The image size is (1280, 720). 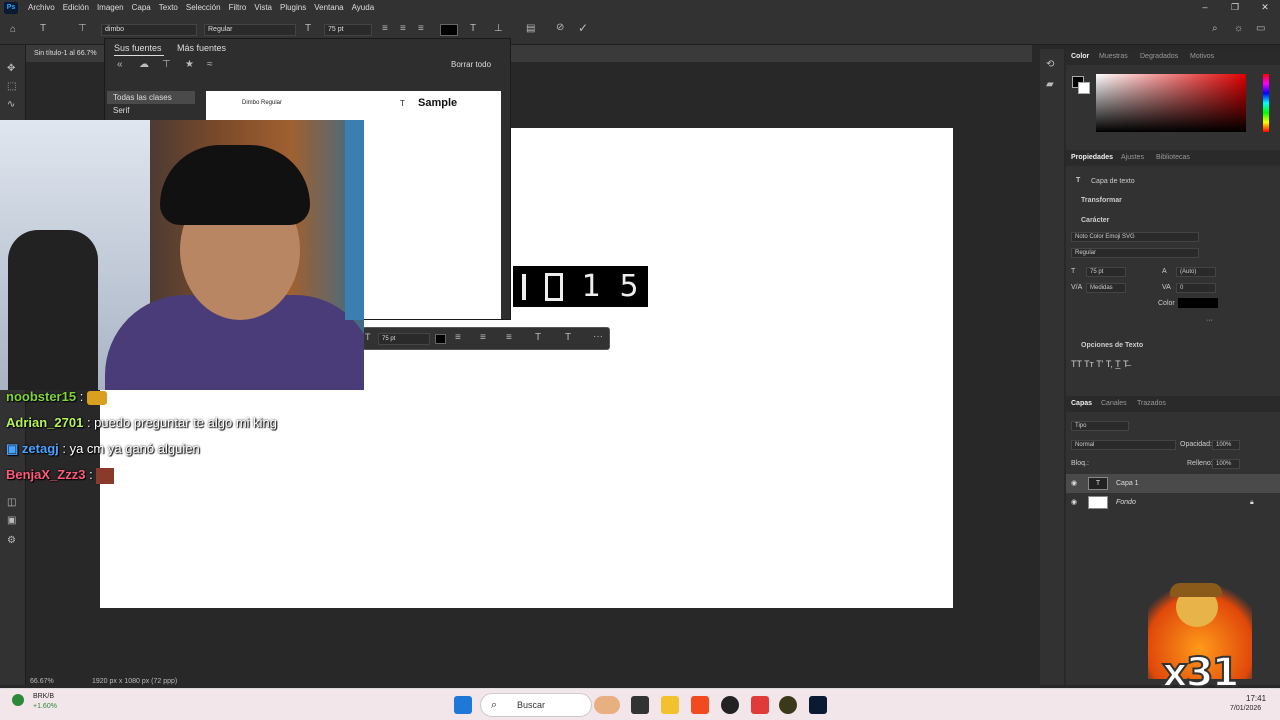 What do you see at coordinates (210, 64) in the screenshot?
I see `similar-approx-icon: ≈` at bounding box center [210, 64].